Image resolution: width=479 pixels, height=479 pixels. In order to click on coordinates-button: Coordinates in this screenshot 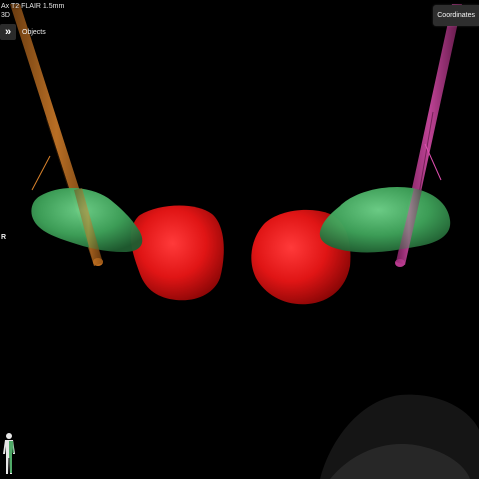, I will do `click(456, 15)`.